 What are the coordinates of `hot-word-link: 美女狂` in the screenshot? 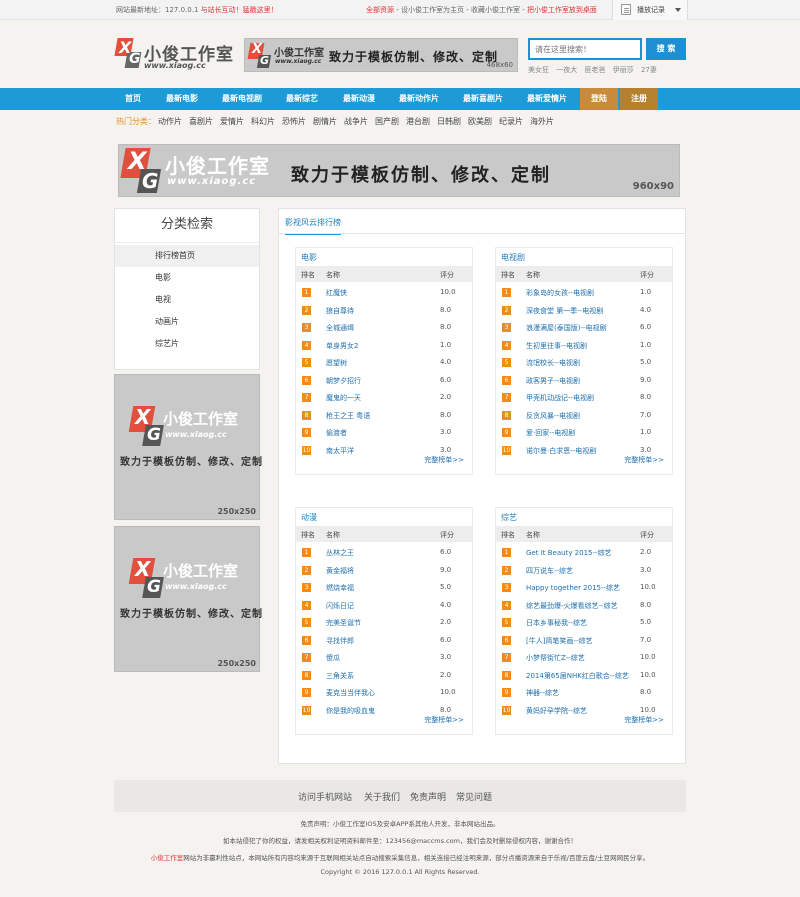 It's located at (538, 70).